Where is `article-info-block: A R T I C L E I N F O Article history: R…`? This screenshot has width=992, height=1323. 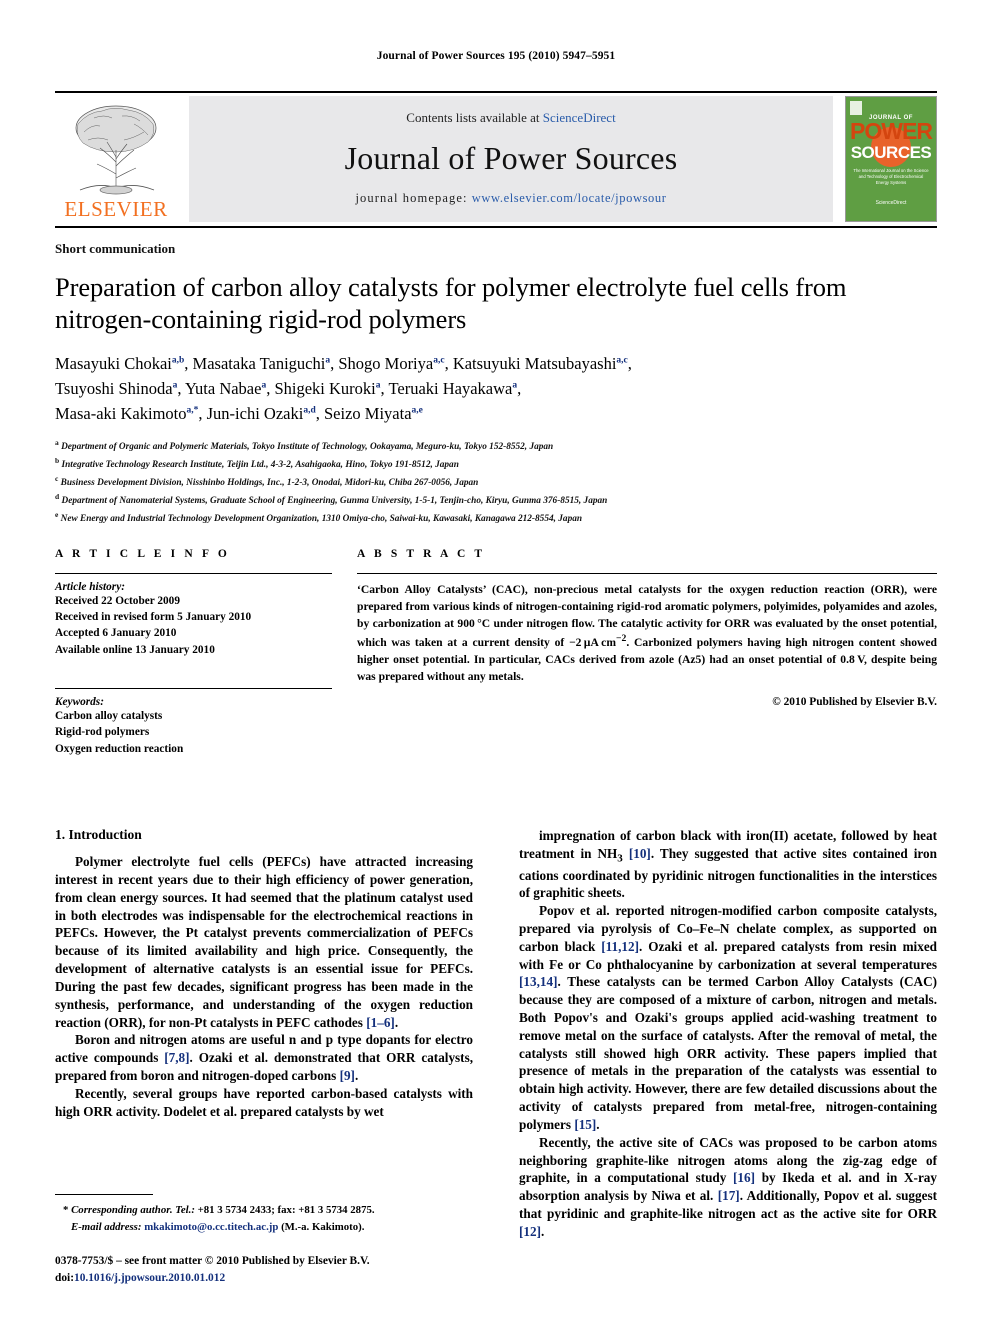
article-info-block: A R T I C L E I N F O Article history: R… is located at coordinates (193, 653).